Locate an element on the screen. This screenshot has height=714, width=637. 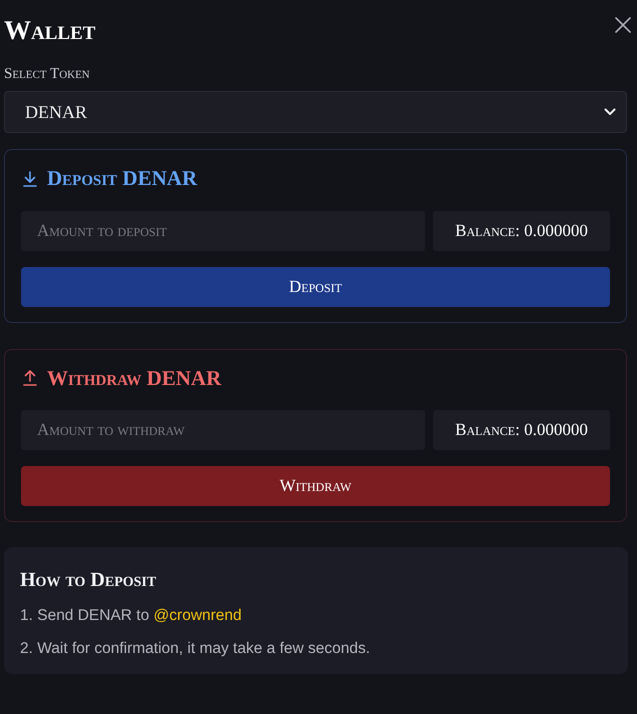
dialog-title: Wallet is located at coordinates (50, 30).